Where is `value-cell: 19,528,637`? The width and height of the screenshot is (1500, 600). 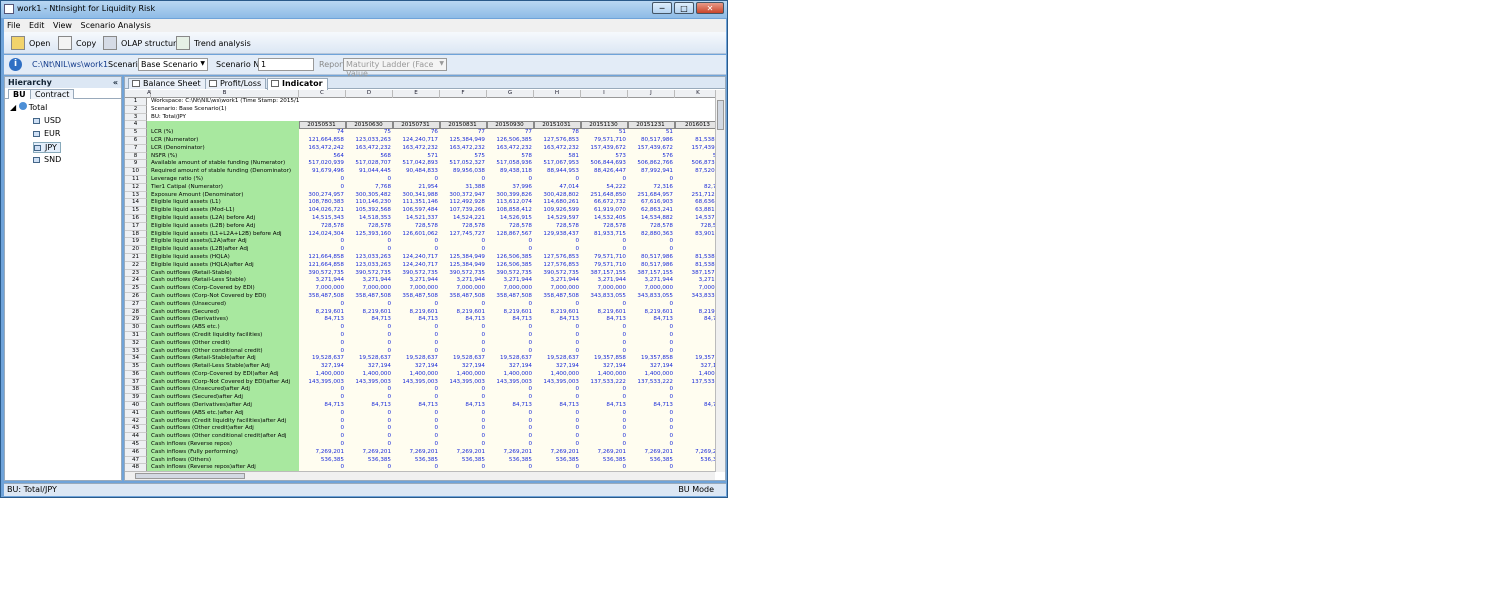 value-cell: 19,528,637 is located at coordinates (322, 359).